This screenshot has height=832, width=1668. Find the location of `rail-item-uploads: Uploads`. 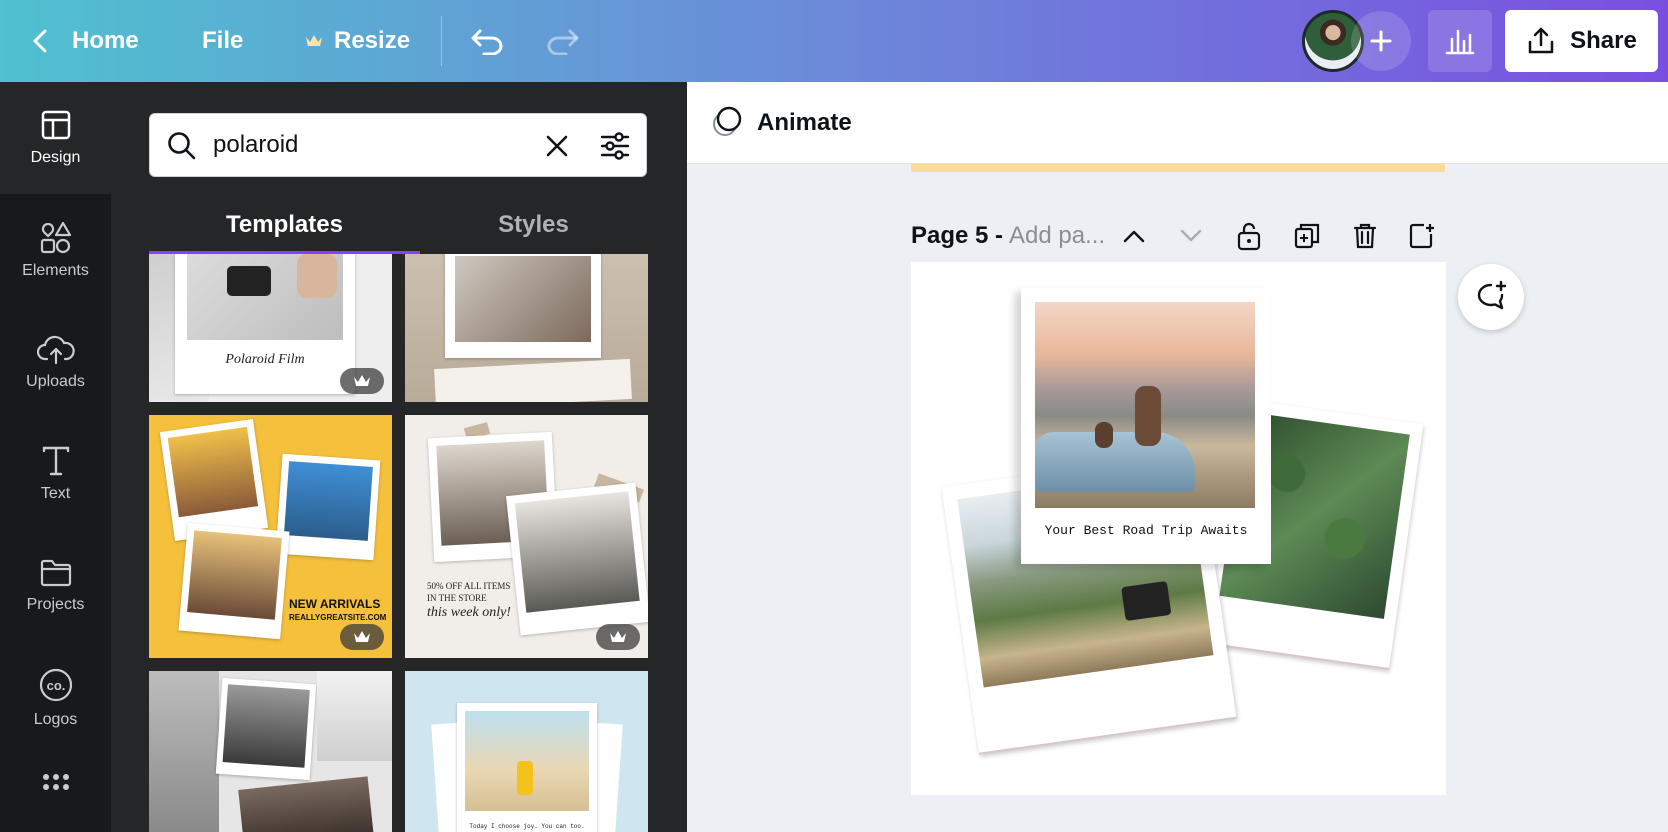

rail-item-uploads: Uploads is located at coordinates (55, 362).